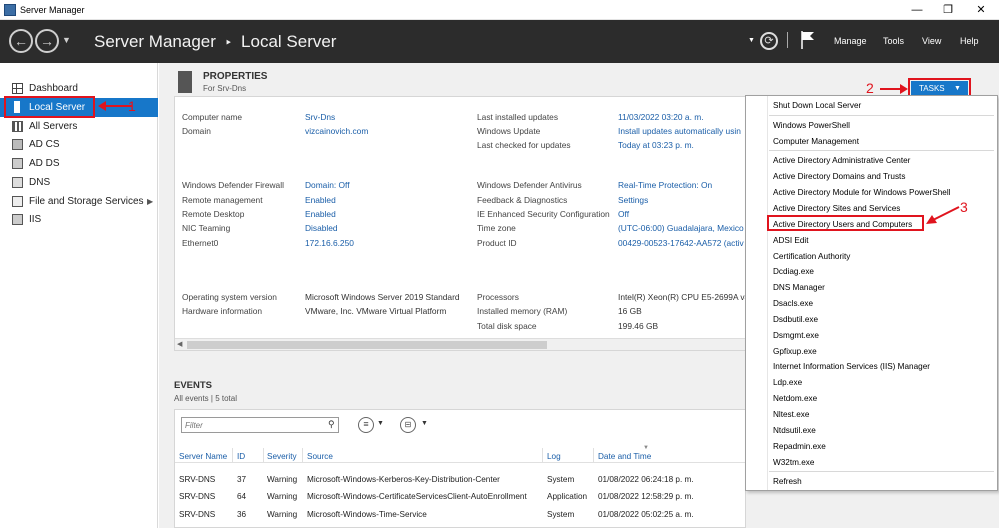  I want to click on menu-item-powershell: Windows PowerShell, so click(811, 125).